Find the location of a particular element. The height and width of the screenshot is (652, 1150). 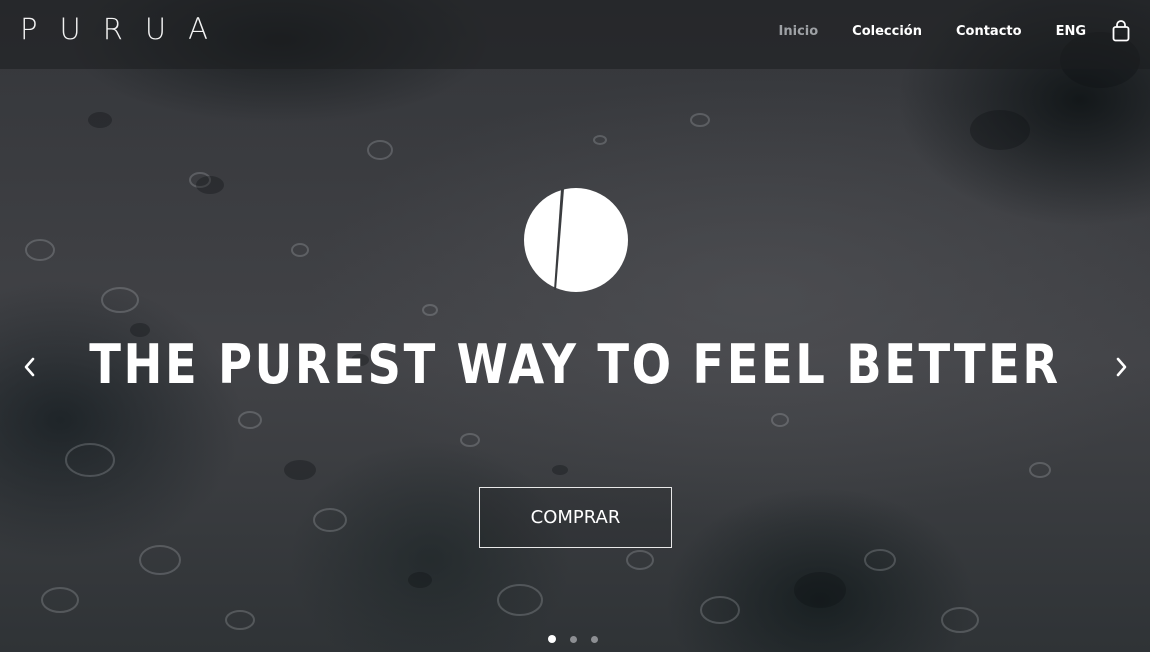

nav-item-language: ENG is located at coordinates (1071, 31).